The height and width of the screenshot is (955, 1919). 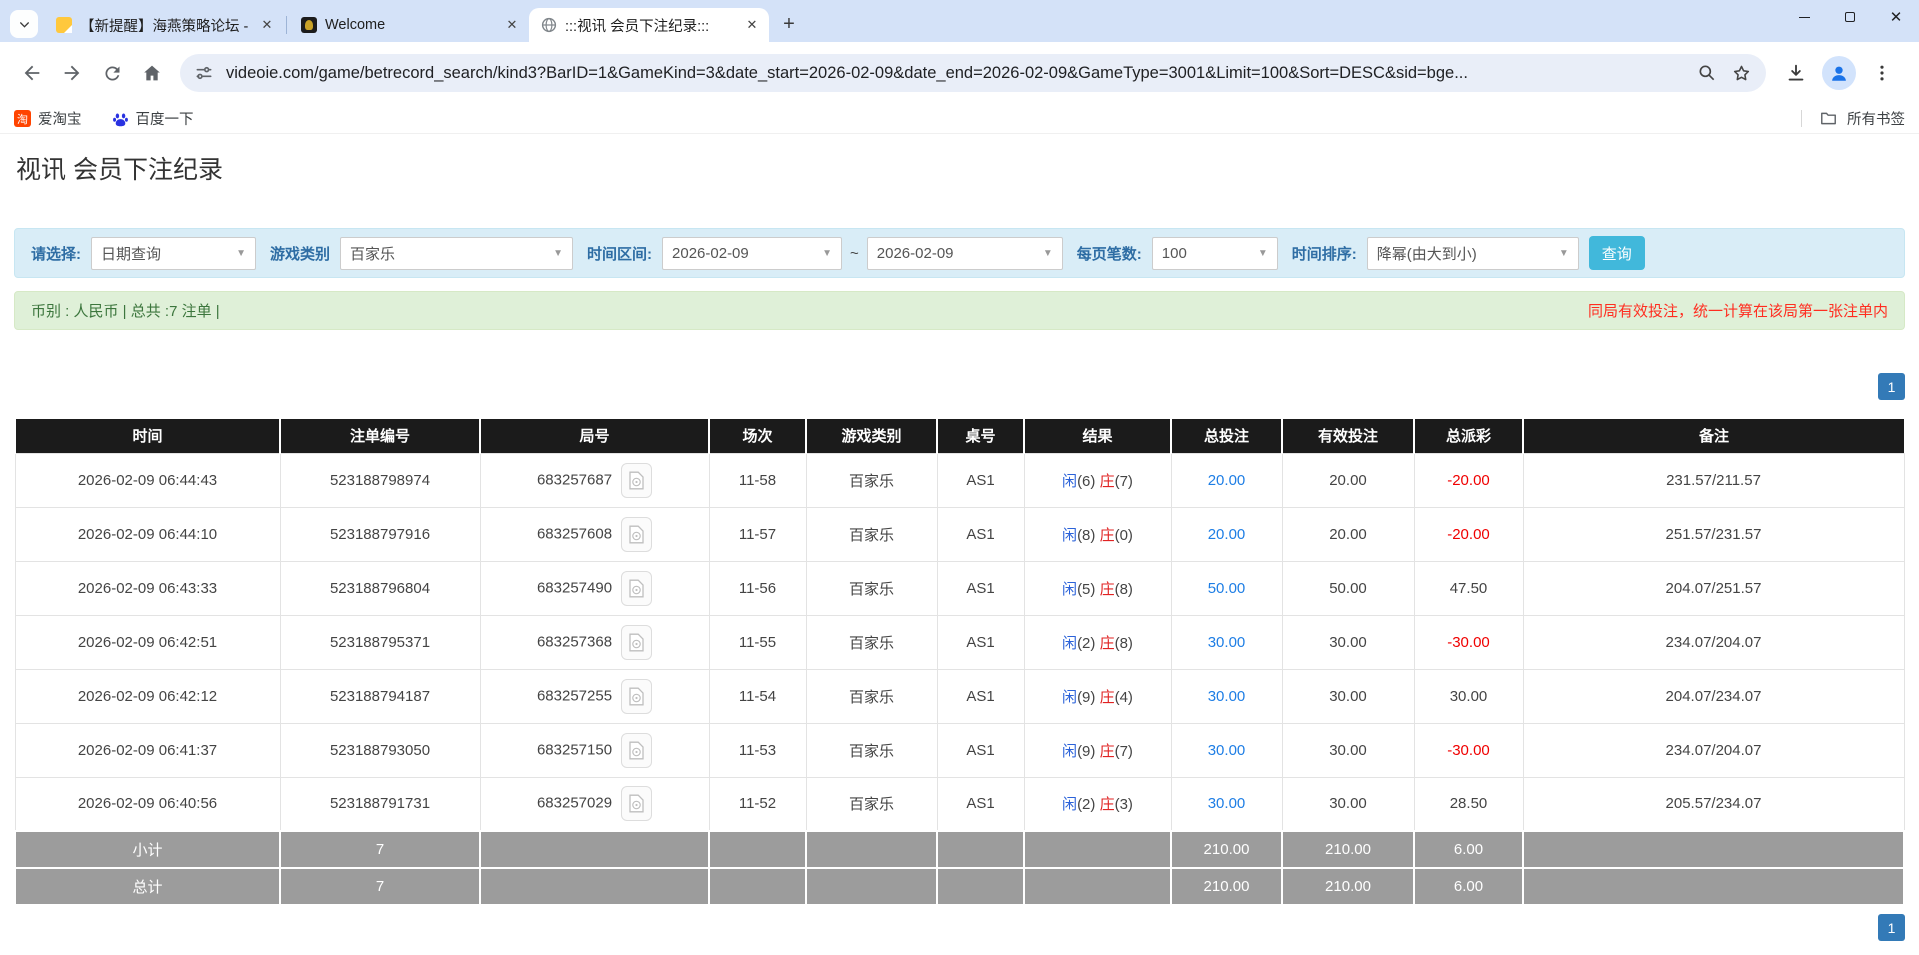 I want to click on total-total-bet: 210.00, so click(x=1226, y=886).